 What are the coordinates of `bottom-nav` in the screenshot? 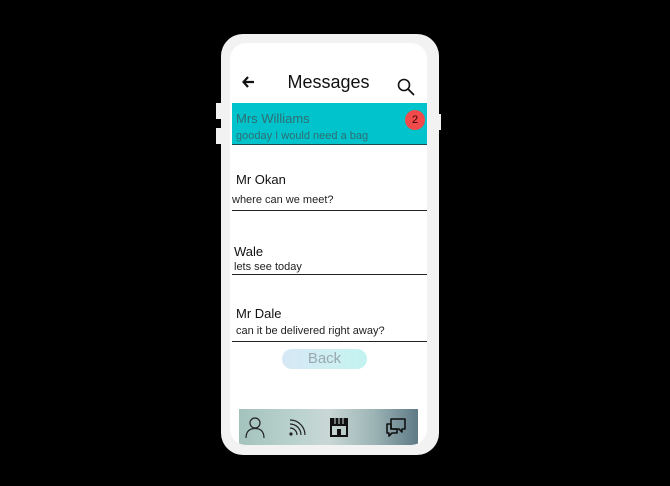 It's located at (328, 427).